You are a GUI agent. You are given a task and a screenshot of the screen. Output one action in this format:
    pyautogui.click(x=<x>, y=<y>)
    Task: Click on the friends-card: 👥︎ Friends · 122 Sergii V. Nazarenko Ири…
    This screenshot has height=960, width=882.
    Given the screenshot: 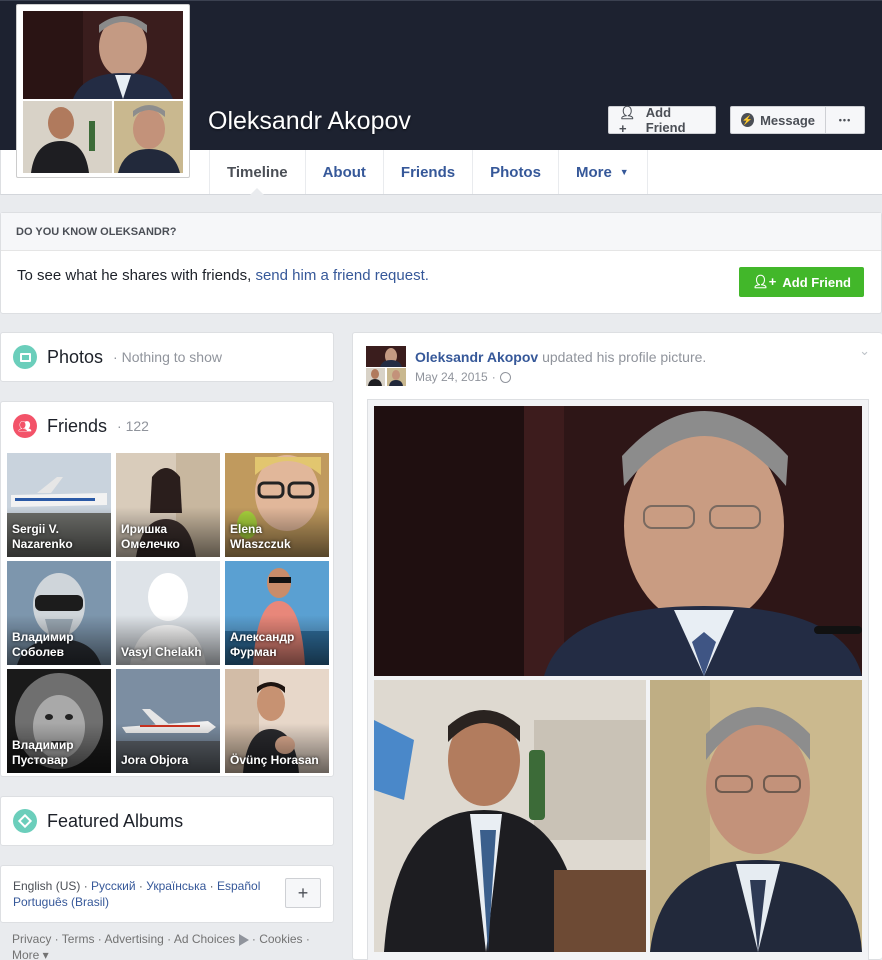 What is the action you would take?
    pyautogui.click(x=167, y=589)
    